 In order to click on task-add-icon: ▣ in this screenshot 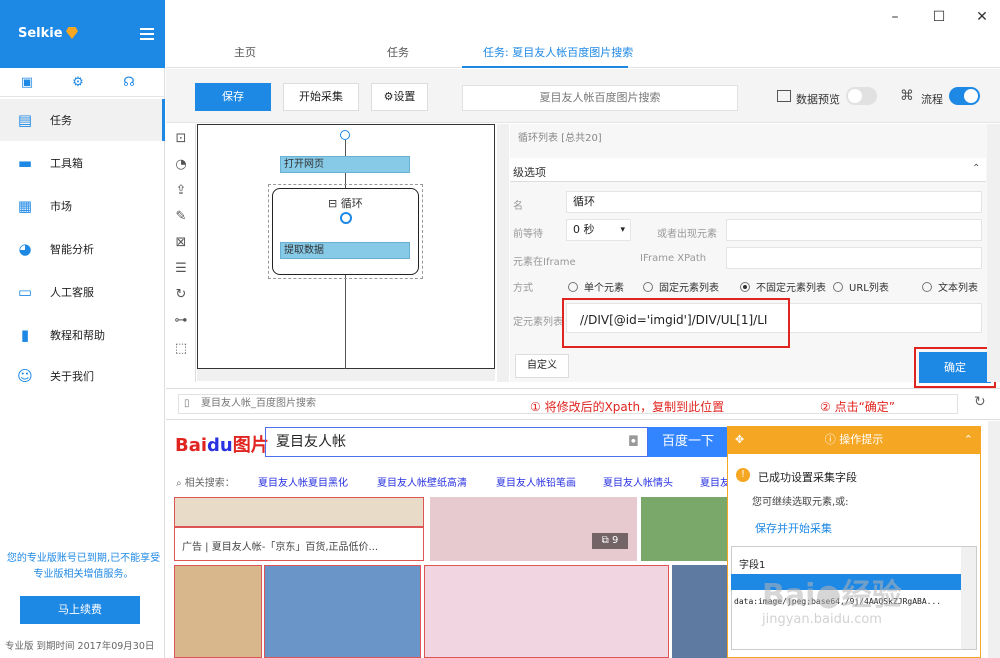, I will do `click(27, 83)`.